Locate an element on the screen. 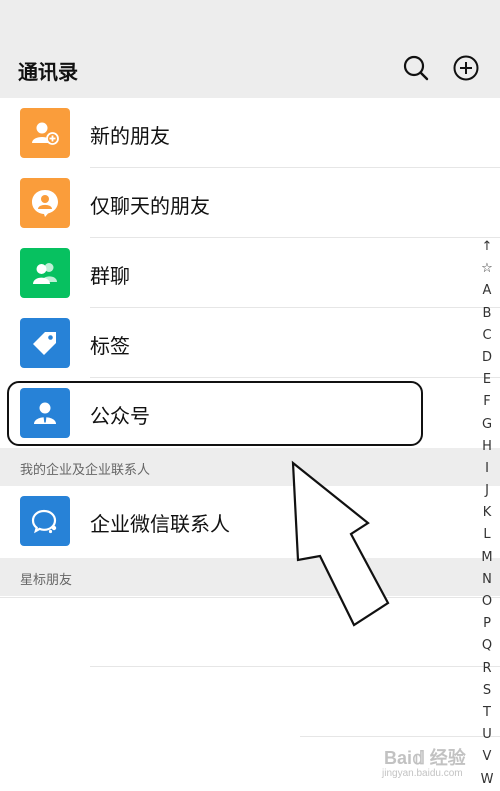  work-wechat-contacts-item: 企业微信联系人 is located at coordinates (250, 521).